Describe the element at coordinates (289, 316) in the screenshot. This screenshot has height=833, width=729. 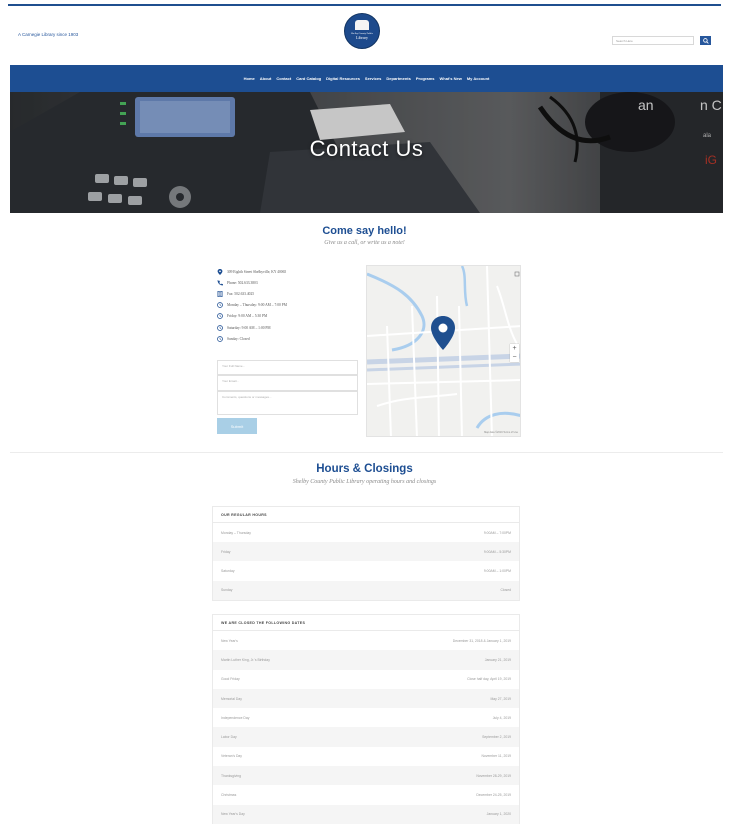
I see `hours-row-fri: Friday: 9:00 AM – 5:30 PM` at that location.